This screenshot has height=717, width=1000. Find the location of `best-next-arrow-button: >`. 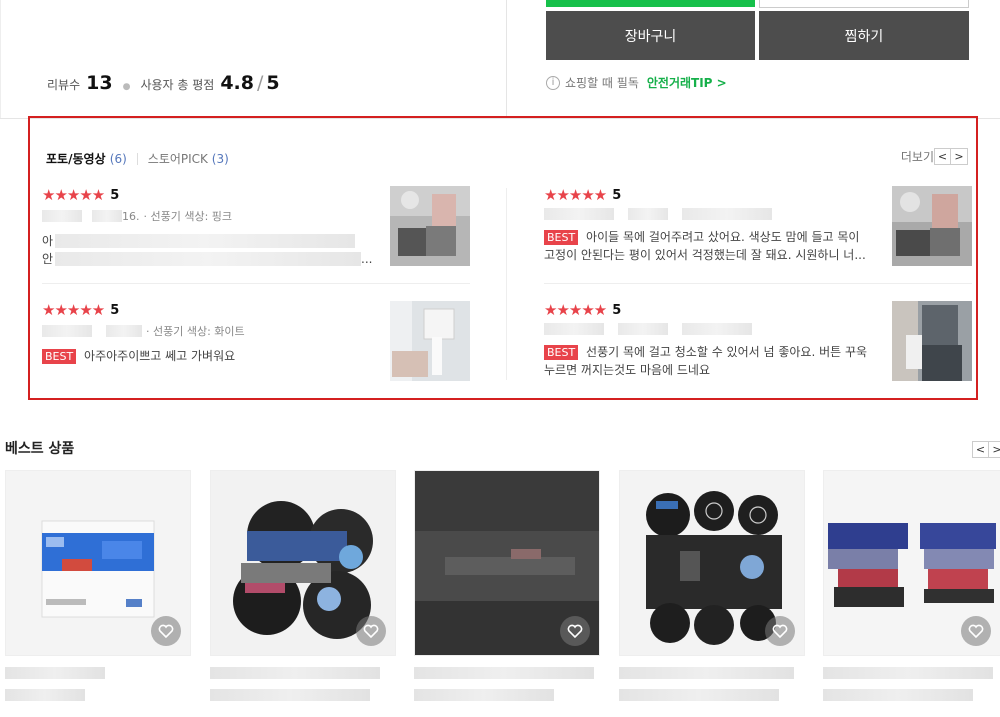

best-next-arrow-button: > is located at coordinates (994, 449).